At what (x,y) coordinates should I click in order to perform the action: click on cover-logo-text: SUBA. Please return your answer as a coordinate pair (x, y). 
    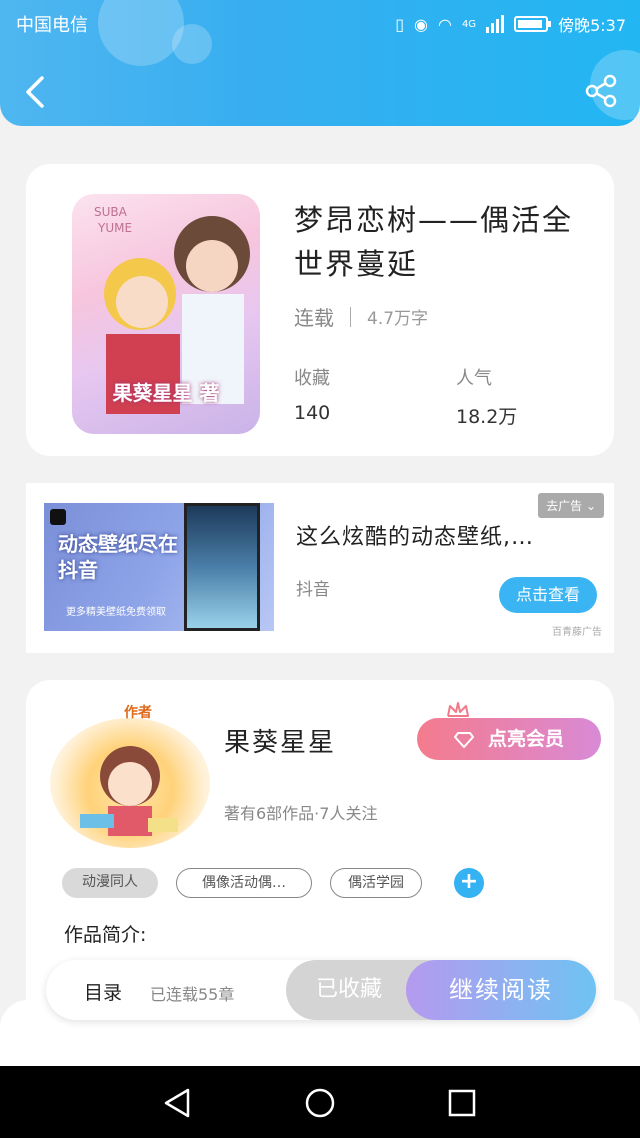
    Looking at the image, I should click on (111, 212).